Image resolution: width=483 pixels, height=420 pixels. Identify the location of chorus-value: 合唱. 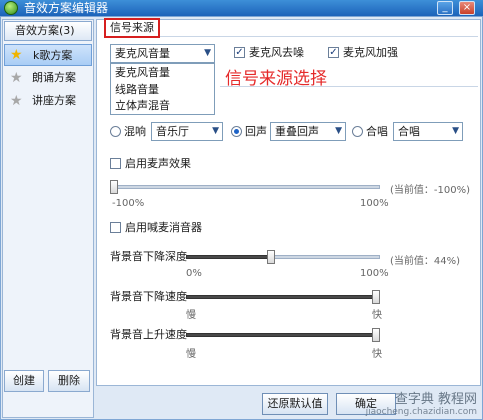
(409, 131).